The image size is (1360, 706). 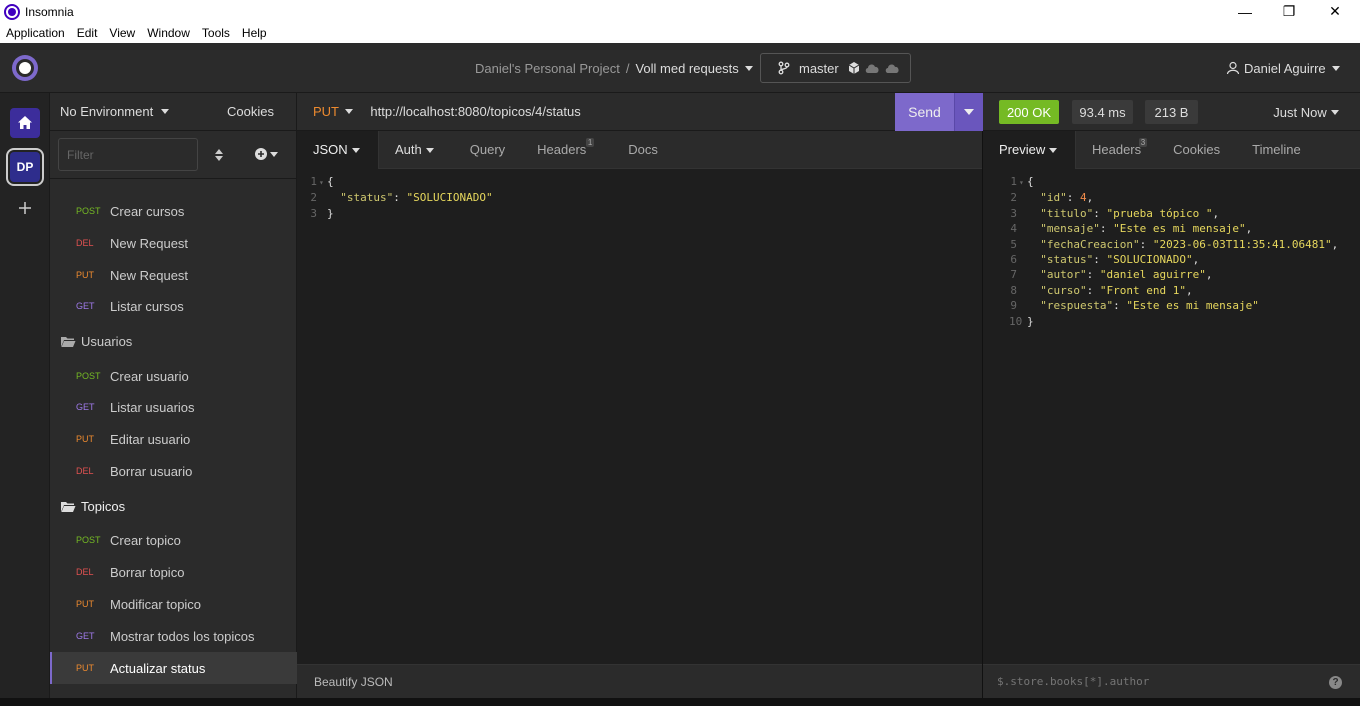 I want to click on minimize-button: —, so click(x=1245, y=11).